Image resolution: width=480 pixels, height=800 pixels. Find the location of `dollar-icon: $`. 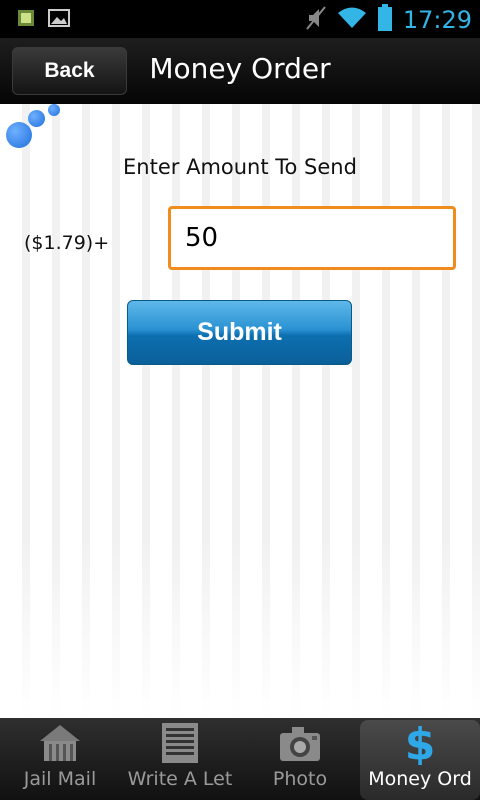

dollar-icon: $ is located at coordinates (420, 743).